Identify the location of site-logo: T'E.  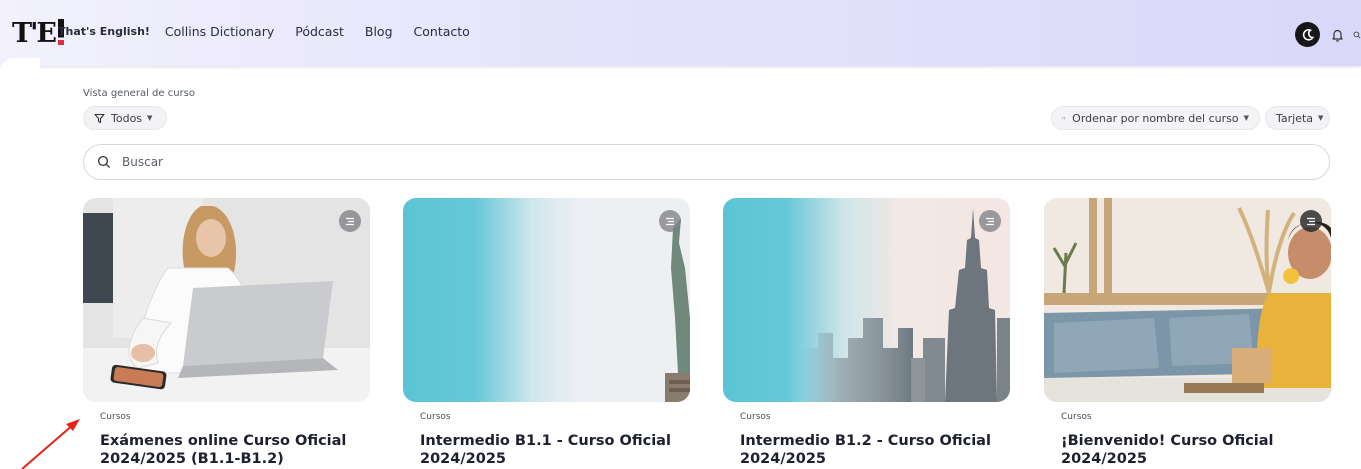
(38, 34).